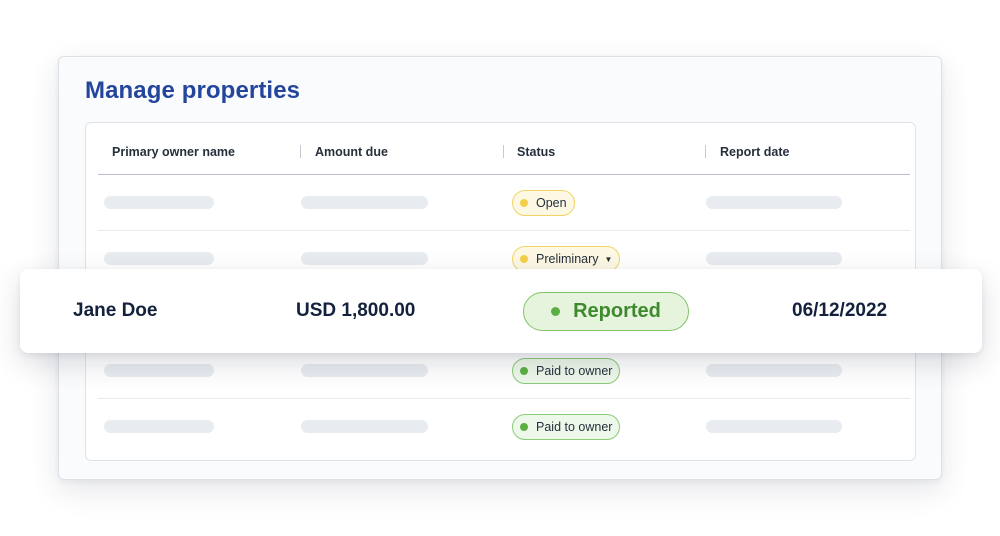 The width and height of the screenshot is (1000, 536). Describe the element at coordinates (609, 259) in the screenshot. I see `chevron-down-icon: ▼` at that location.